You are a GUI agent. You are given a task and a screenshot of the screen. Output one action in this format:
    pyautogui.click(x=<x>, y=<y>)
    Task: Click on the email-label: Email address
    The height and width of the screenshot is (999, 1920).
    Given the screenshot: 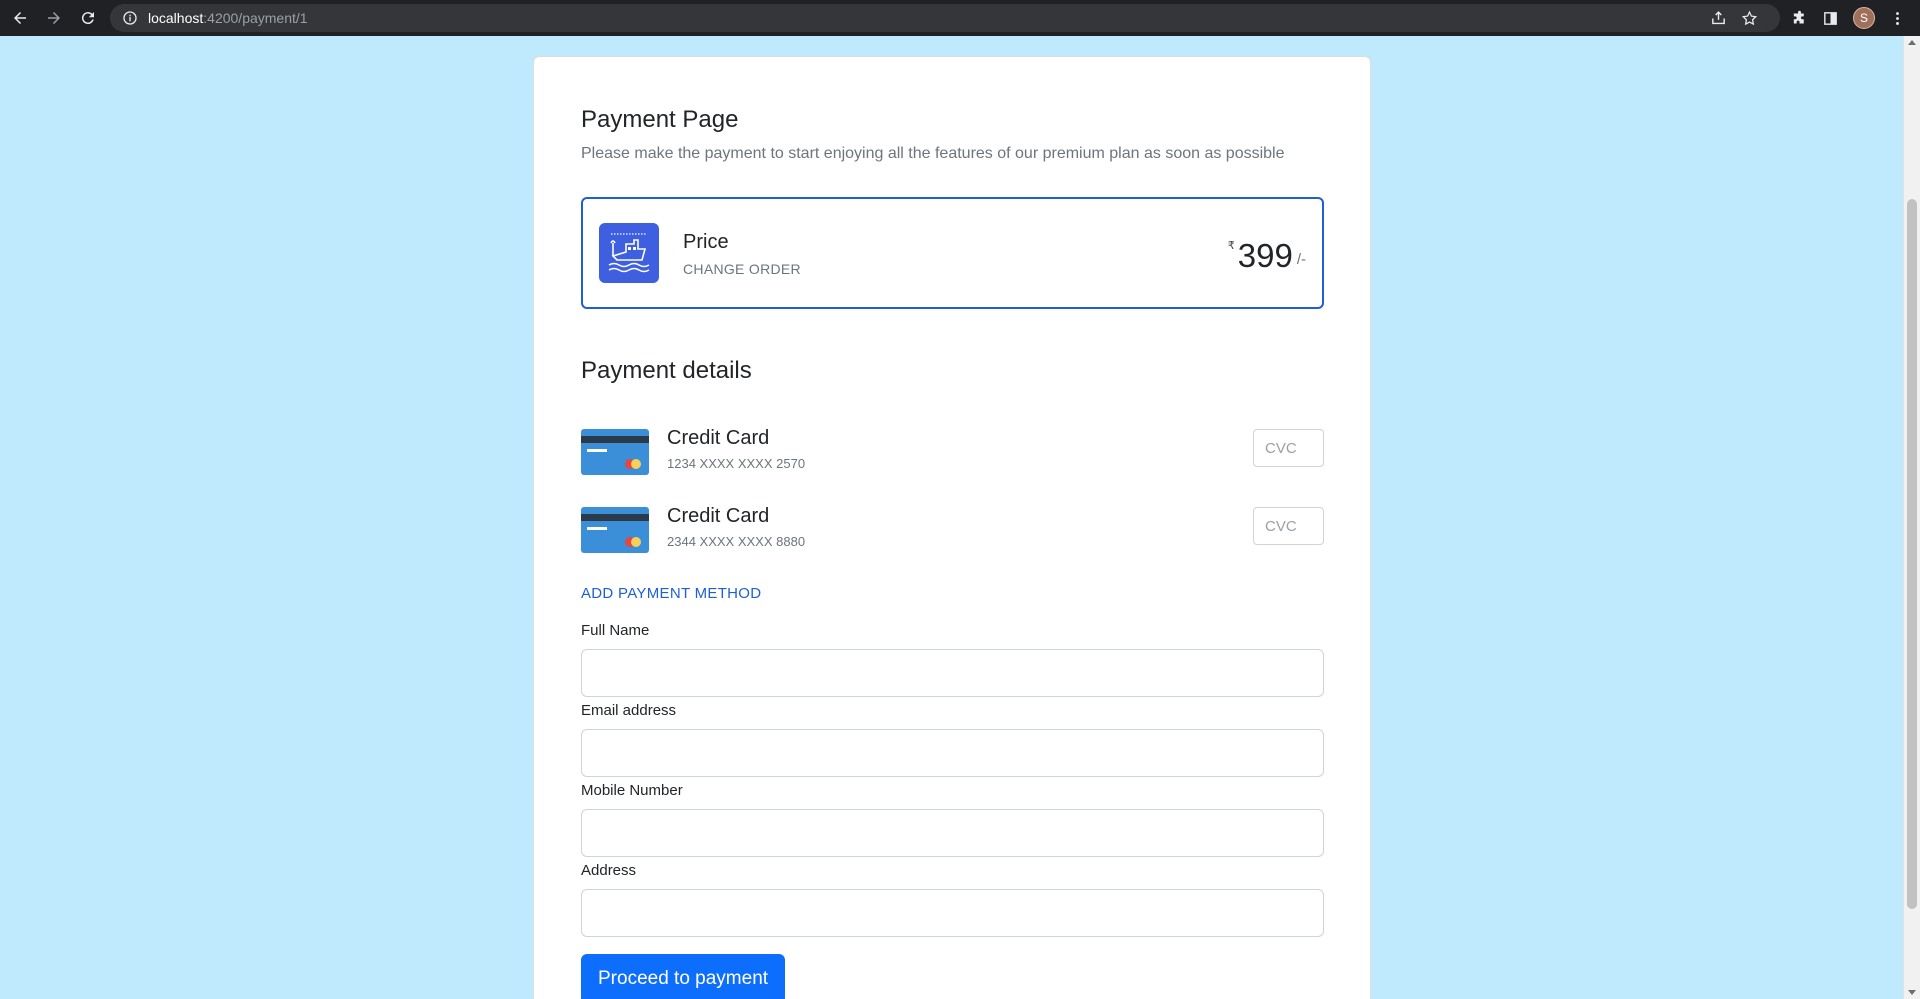 What is the action you would take?
    pyautogui.click(x=629, y=710)
    